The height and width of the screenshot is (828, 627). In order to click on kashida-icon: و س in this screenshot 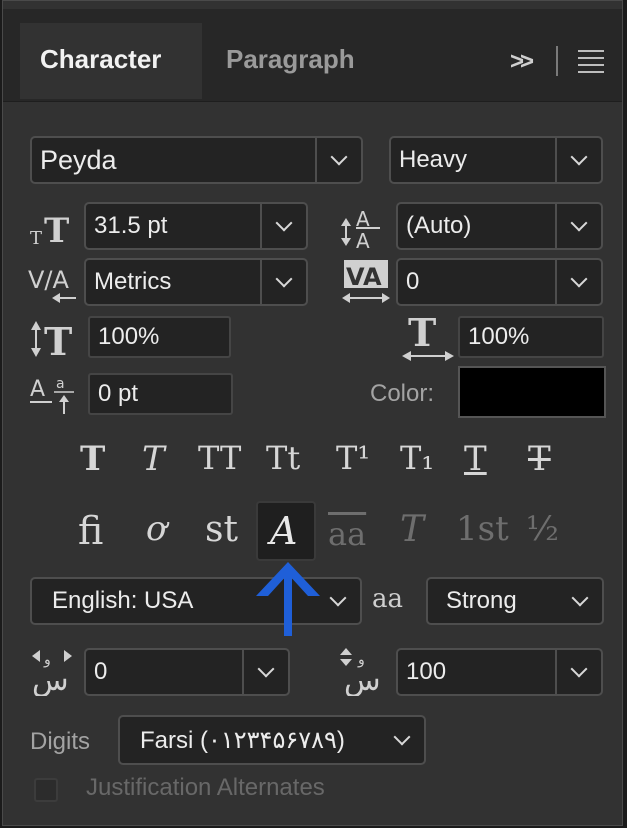, I will do `click(52, 673)`.